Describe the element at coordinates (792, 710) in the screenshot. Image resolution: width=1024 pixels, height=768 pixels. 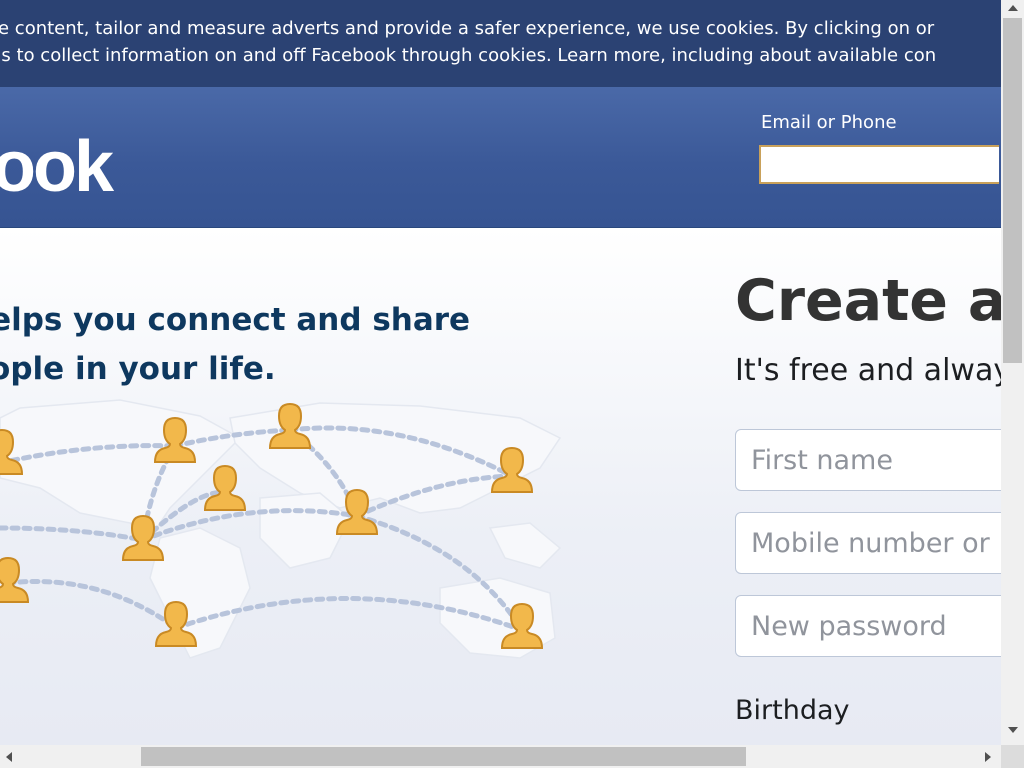
I see `birthday-label: Birthday` at that location.